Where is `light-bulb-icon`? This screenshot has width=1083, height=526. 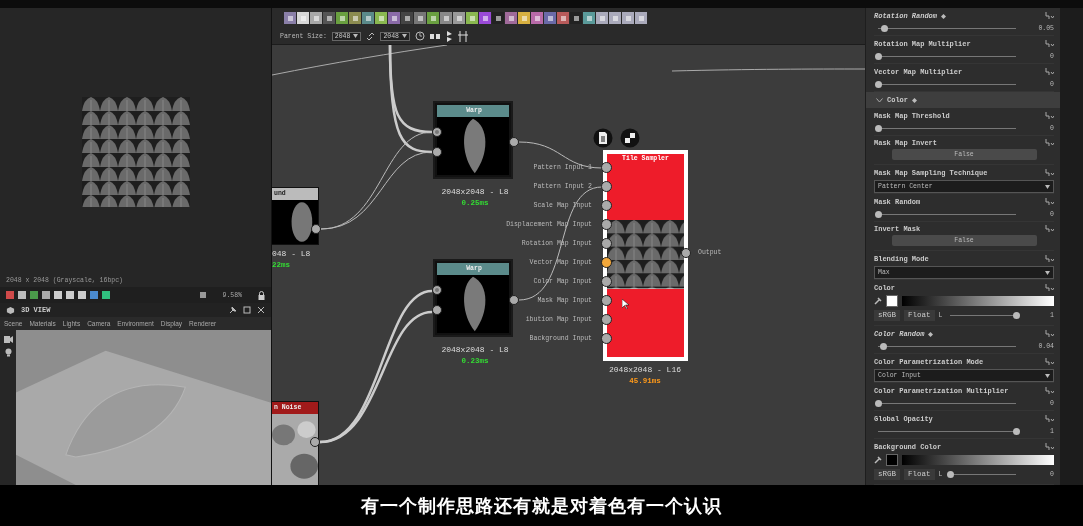 light-bulb-icon is located at coordinates (8, 352).